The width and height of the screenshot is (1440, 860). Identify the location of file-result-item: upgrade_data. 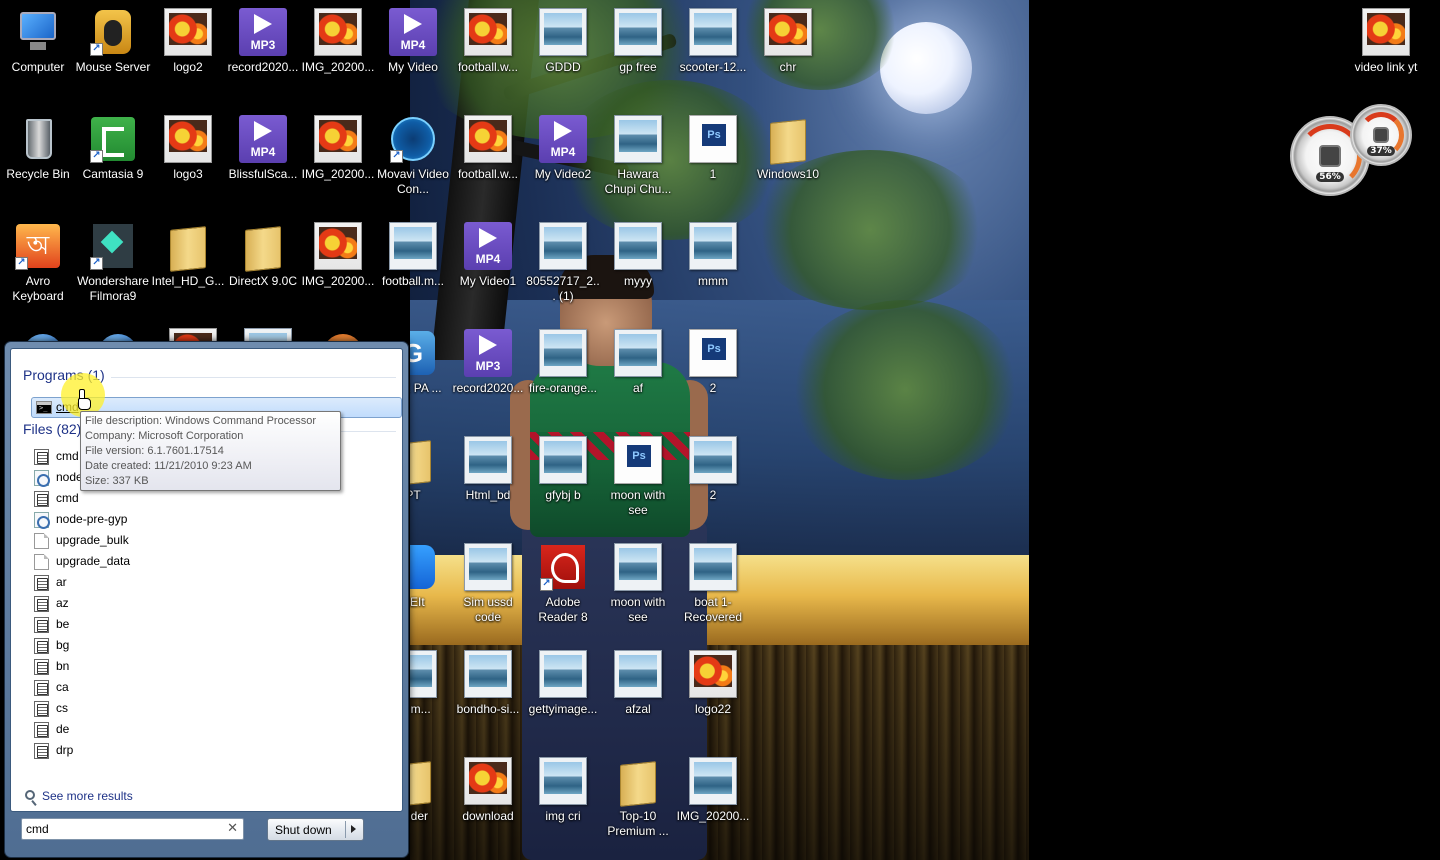
(199, 562).